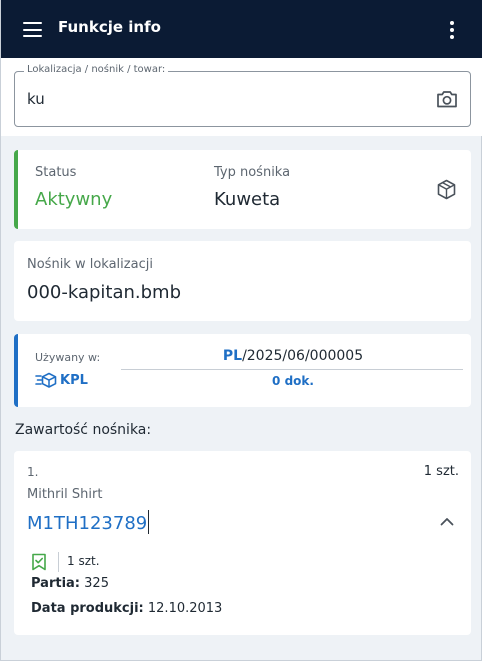  Describe the element at coordinates (303, 356) in the screenshot. I see `document-suffix: /2025/06/000005` at that location.